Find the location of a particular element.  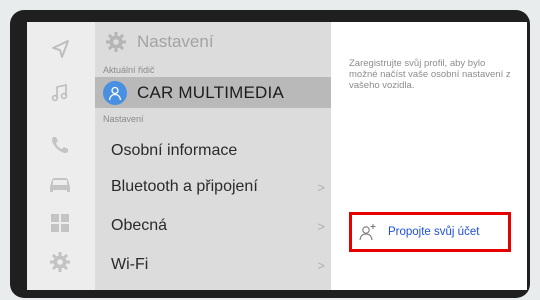

avatar is located at coordinates (115, 92).